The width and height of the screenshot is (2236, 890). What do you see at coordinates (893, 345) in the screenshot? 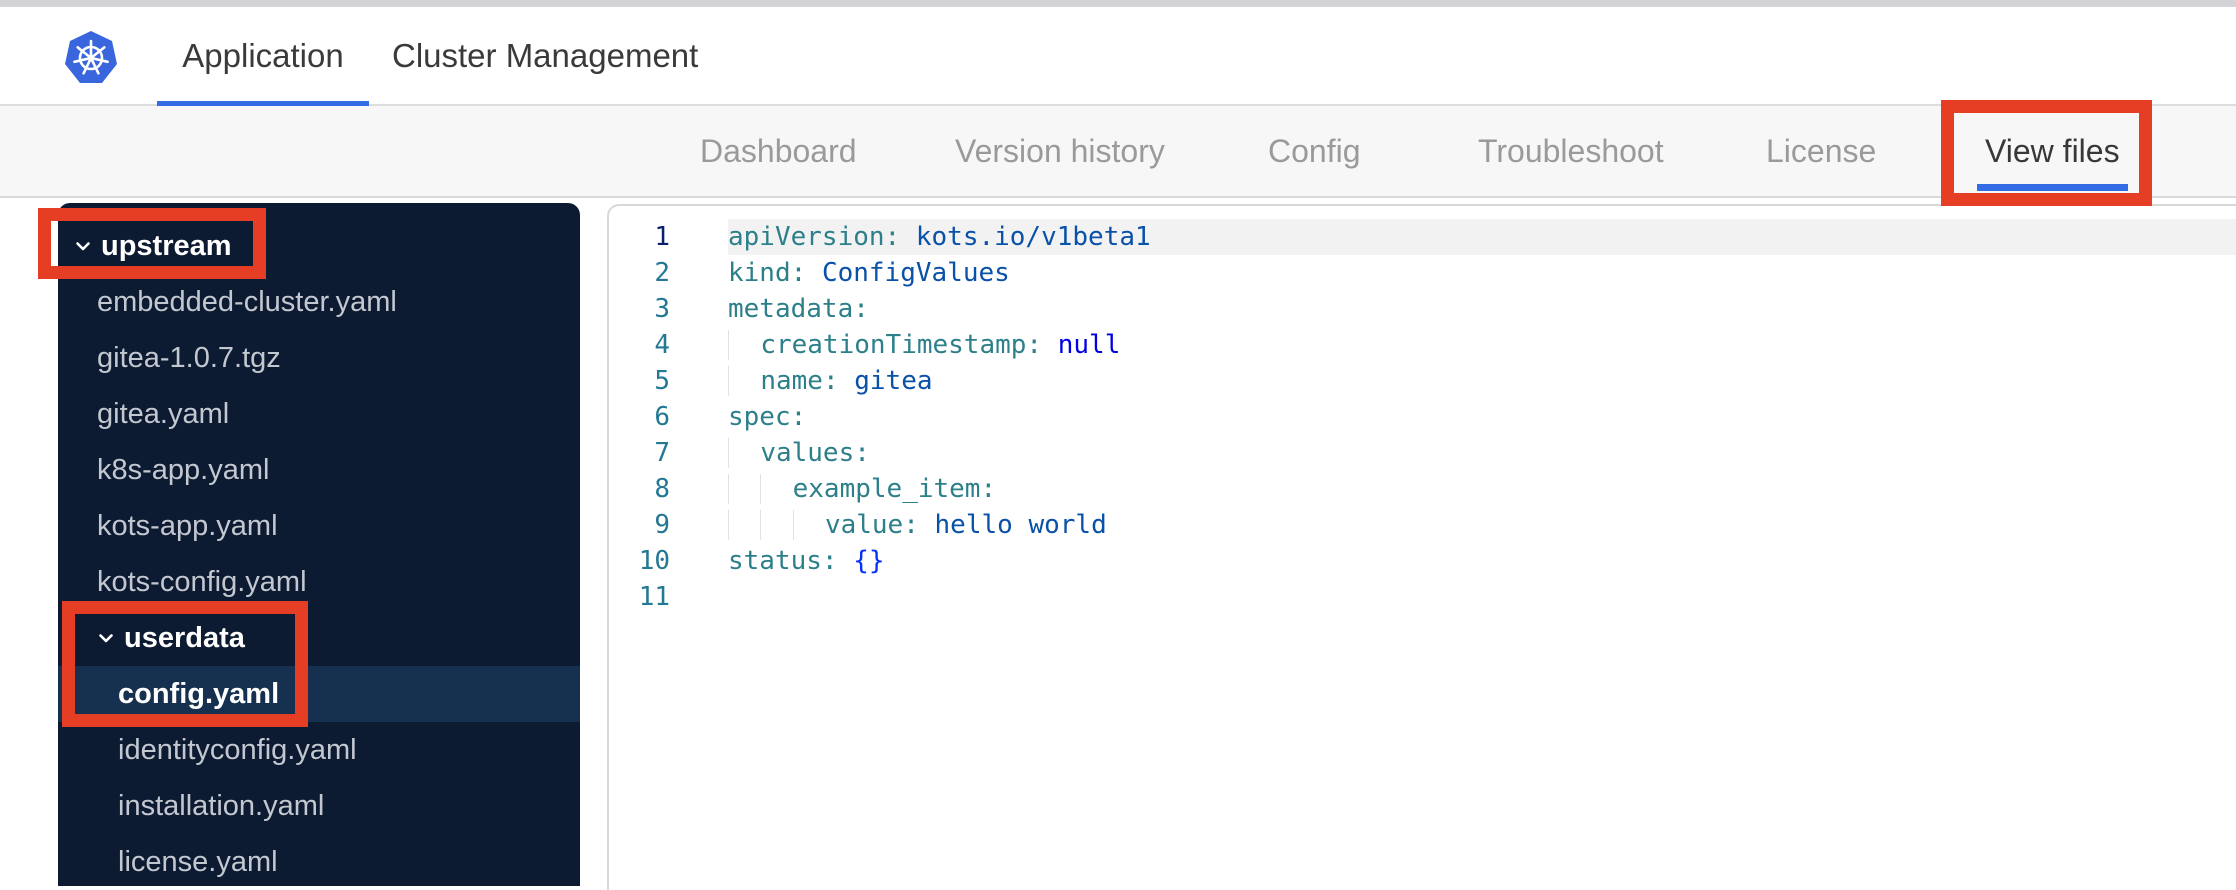
I see `code-token-key: creationTimestamp` at bounding box center [893, 345].